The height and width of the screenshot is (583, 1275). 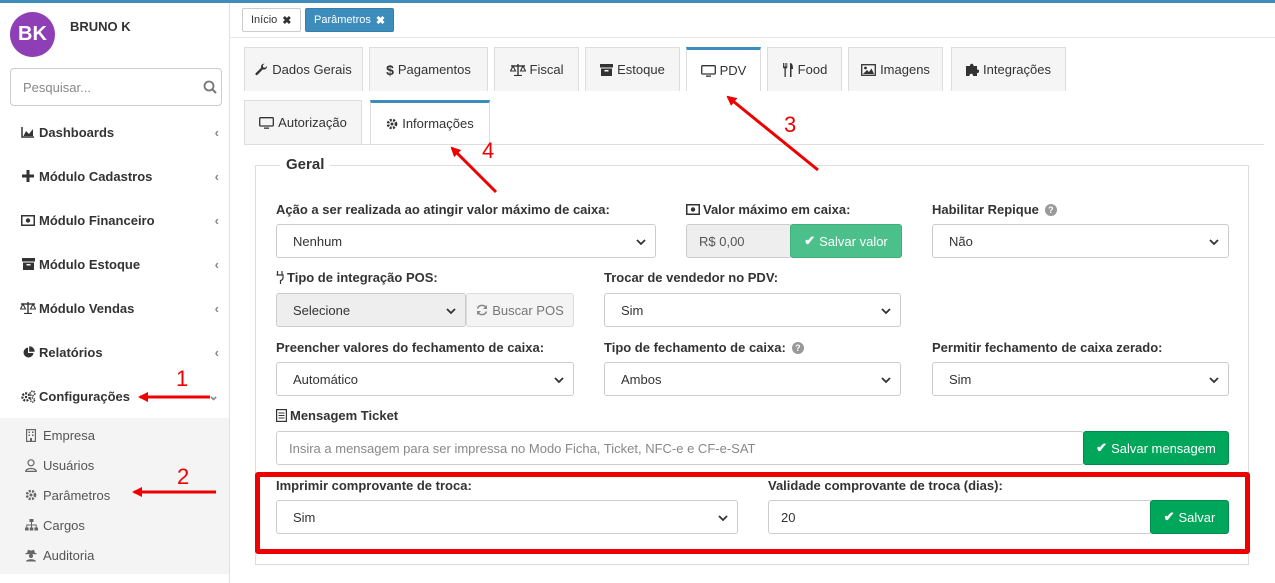 I want to click on sidebar-item-vendas: Módulo Vendas ‹, so click(x=114, y=308).